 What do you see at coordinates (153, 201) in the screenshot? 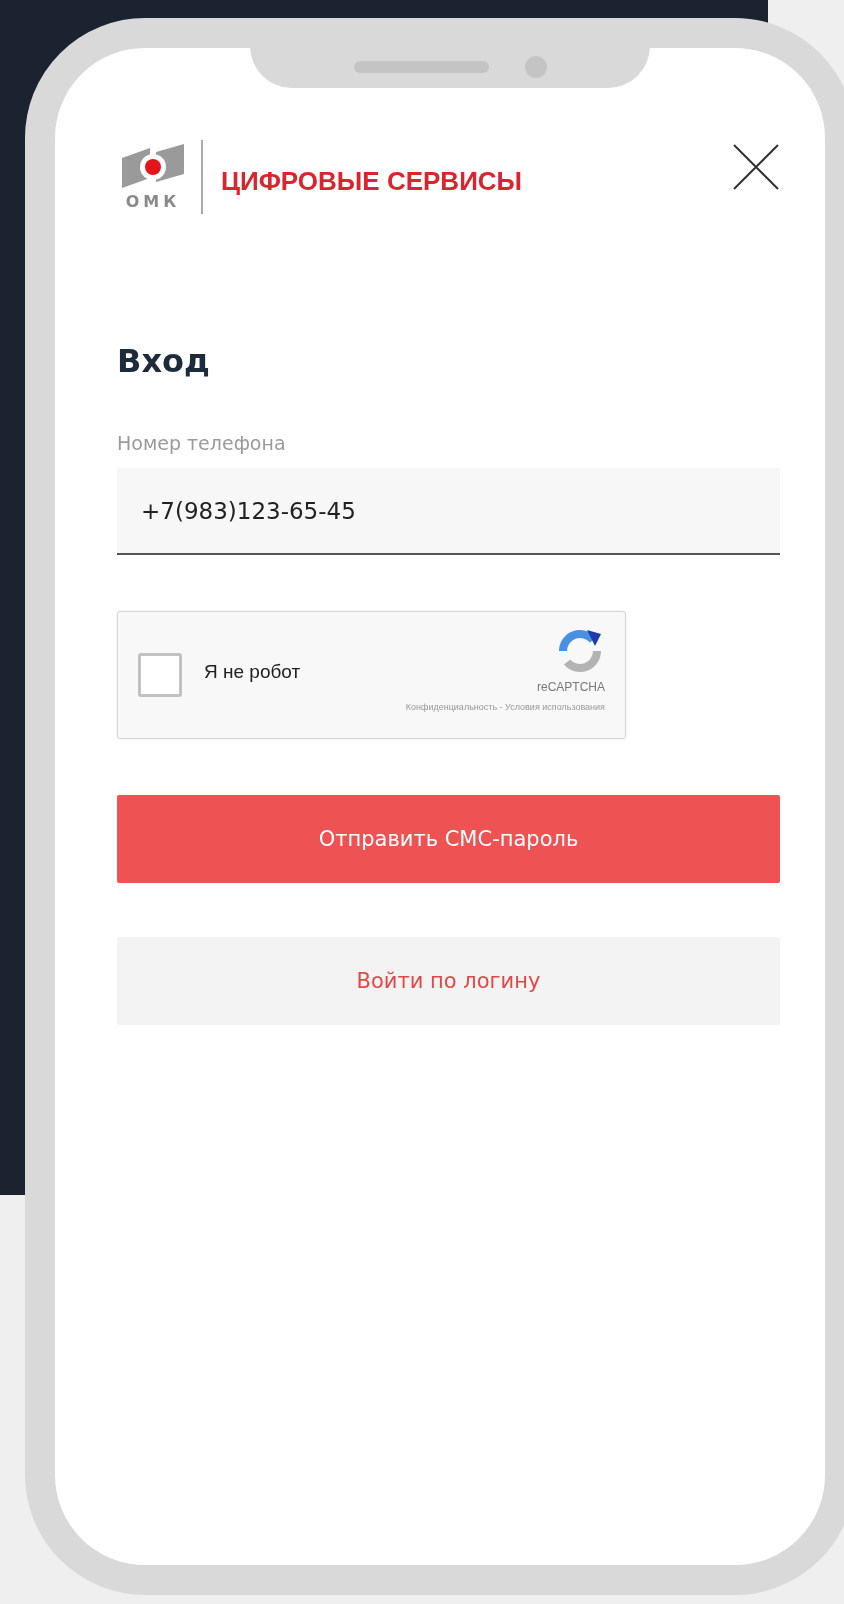
I see `logo-text: ОМК` at bounding box center [153, 201].